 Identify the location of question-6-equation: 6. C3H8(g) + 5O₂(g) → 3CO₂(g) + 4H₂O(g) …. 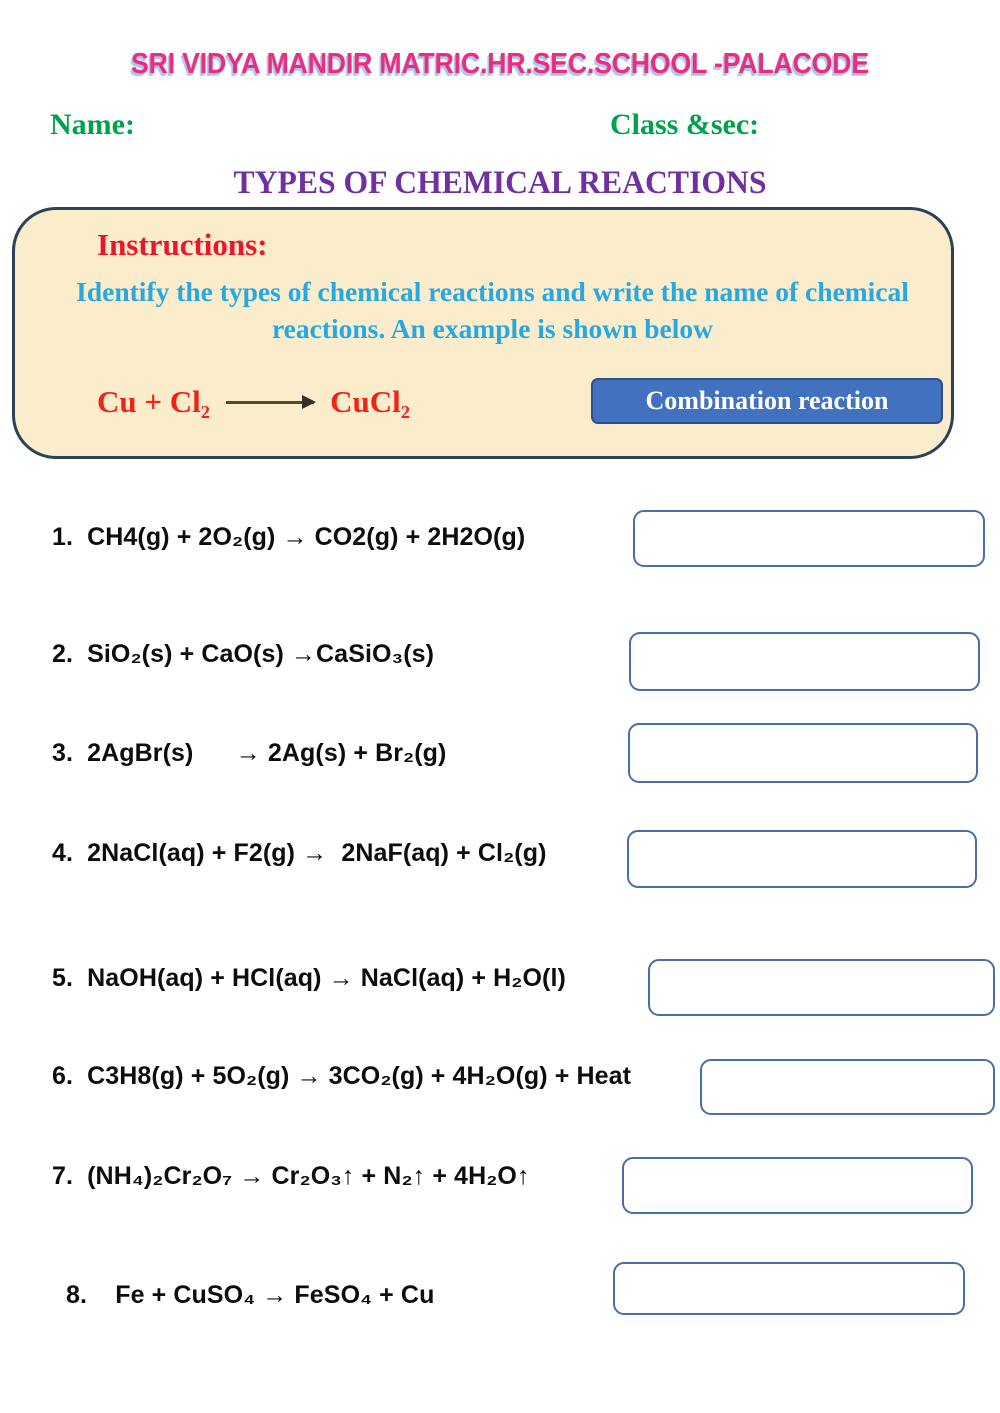
(341, 1076).